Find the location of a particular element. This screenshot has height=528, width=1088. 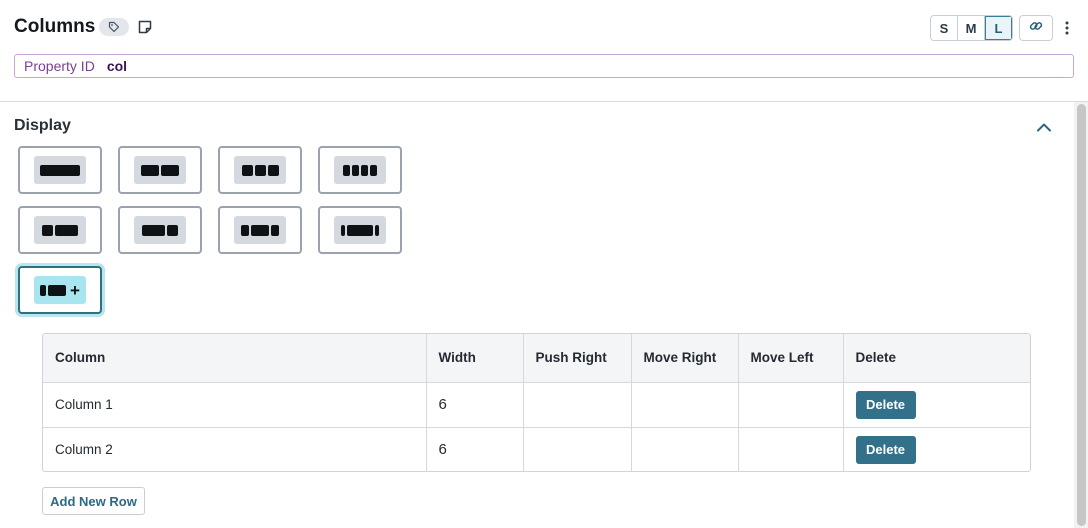

header-delete: Delete is located at coordinates (936, 358).